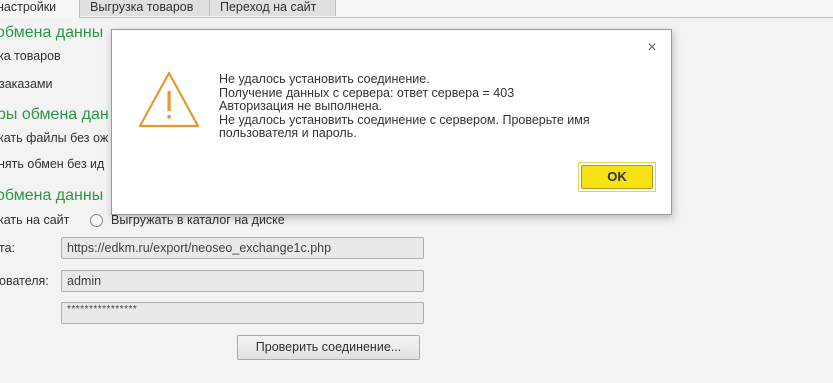  I want to click on error-line-5: пользователя и пароль., so click(288, 133).